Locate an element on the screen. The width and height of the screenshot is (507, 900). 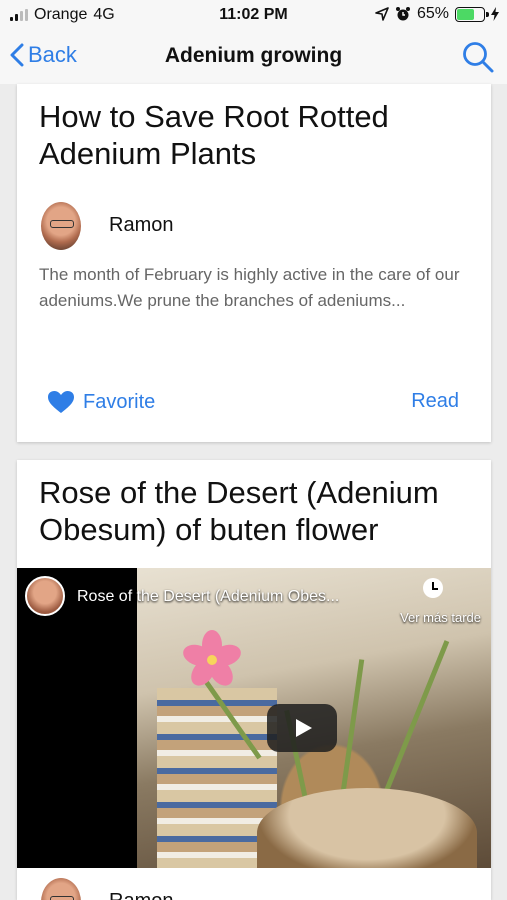
search-button is located at coordinates (478, 59).